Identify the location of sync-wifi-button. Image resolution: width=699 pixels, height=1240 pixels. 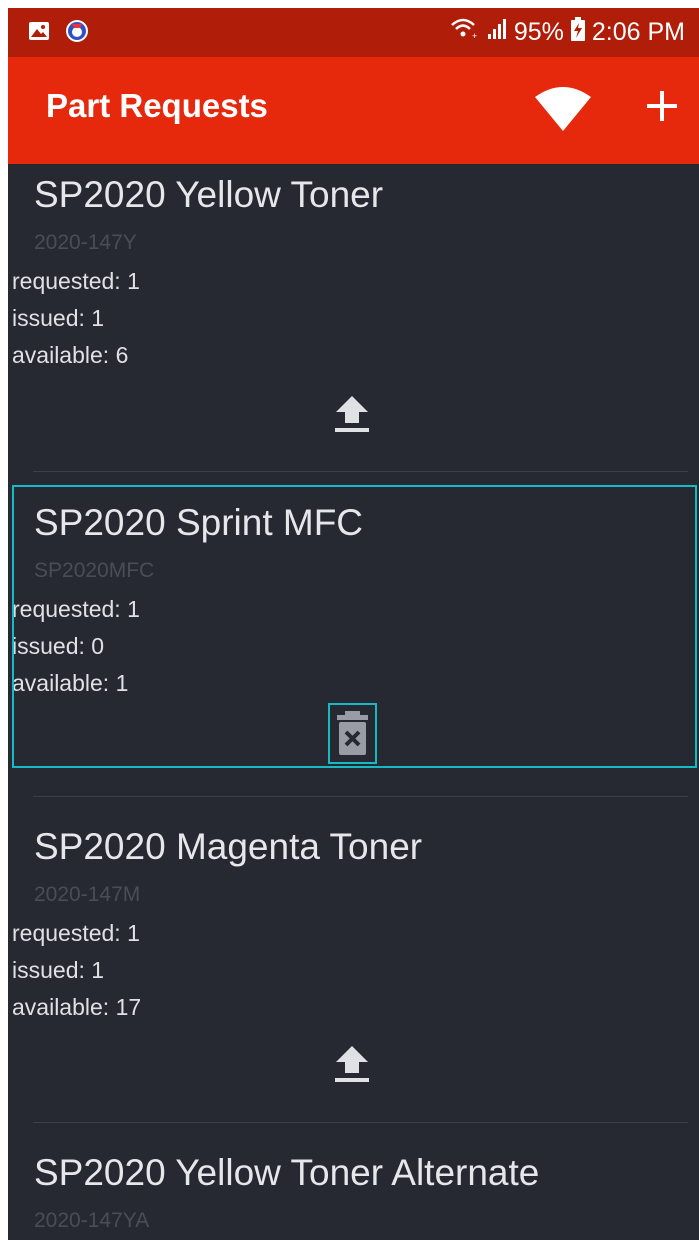
(563, 110).